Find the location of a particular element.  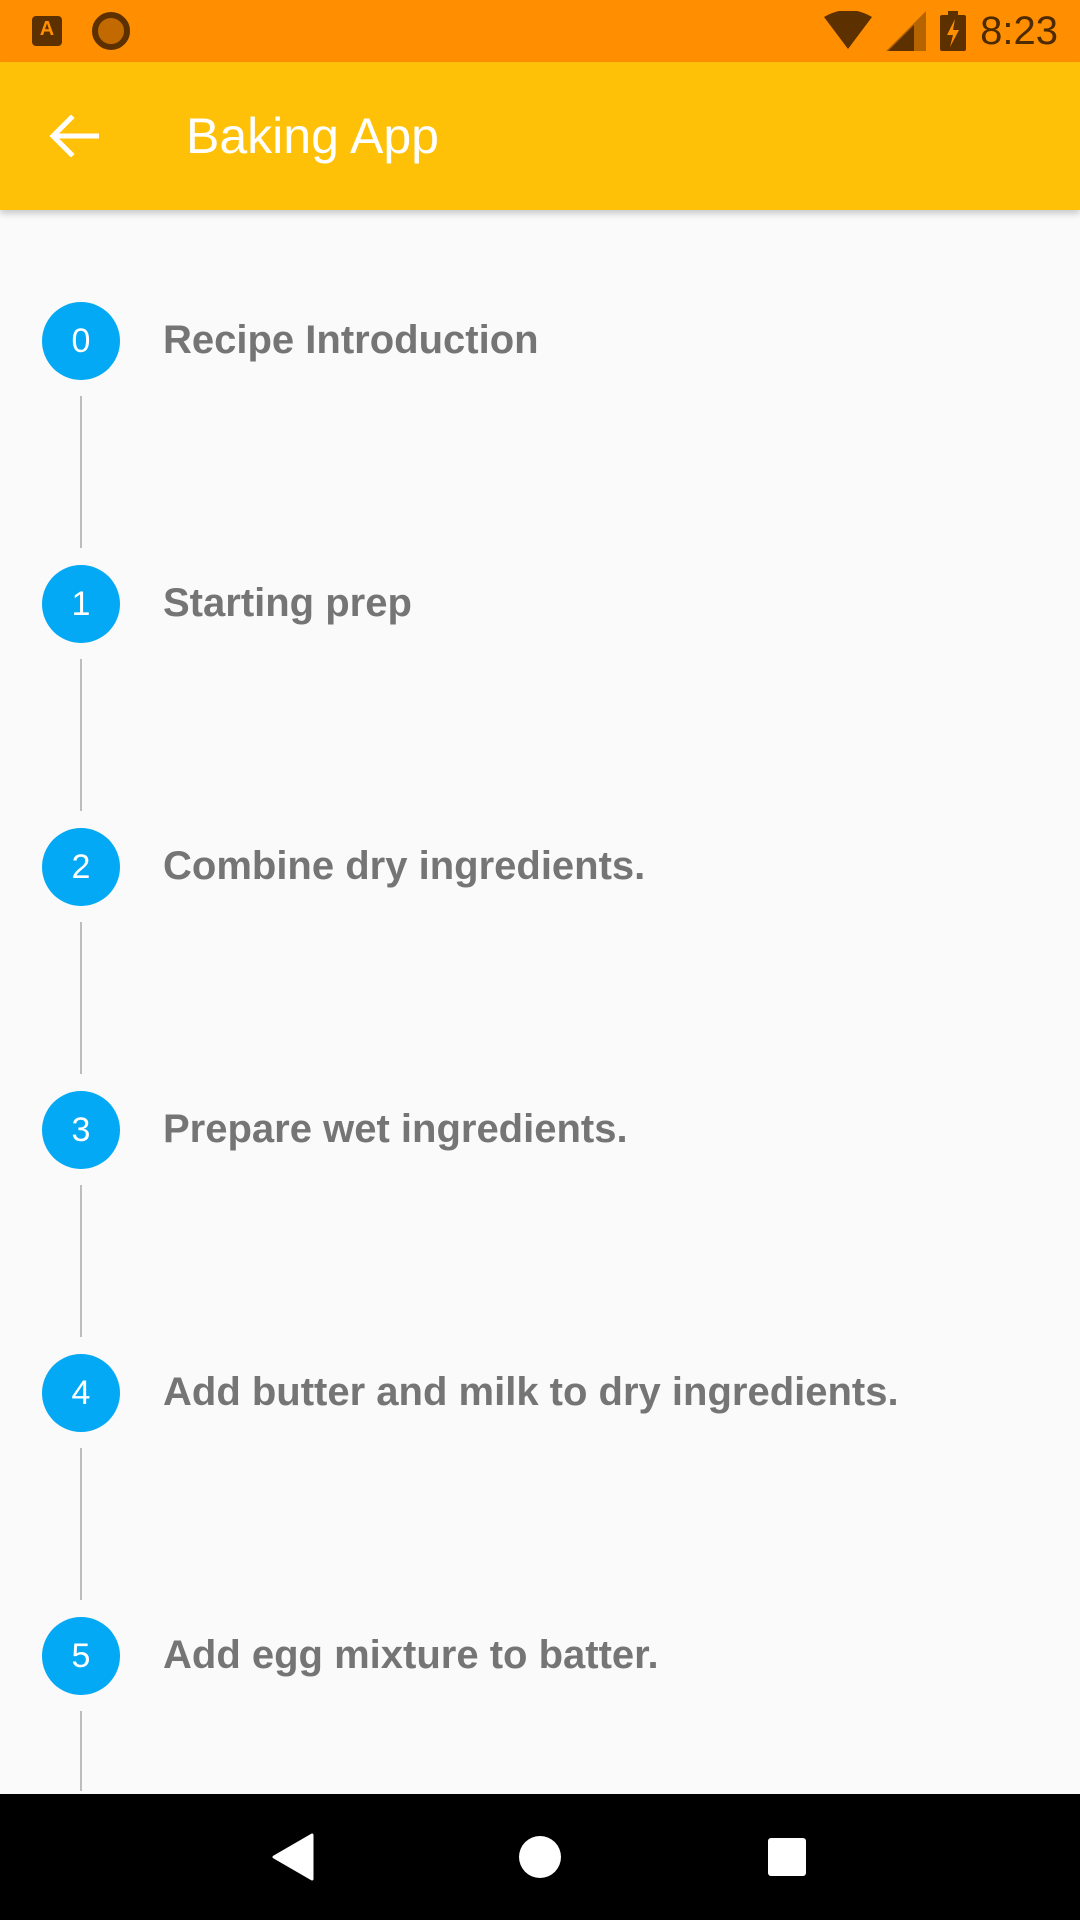

status-system-icons: 8:23 is located at coordinates (941, 31).